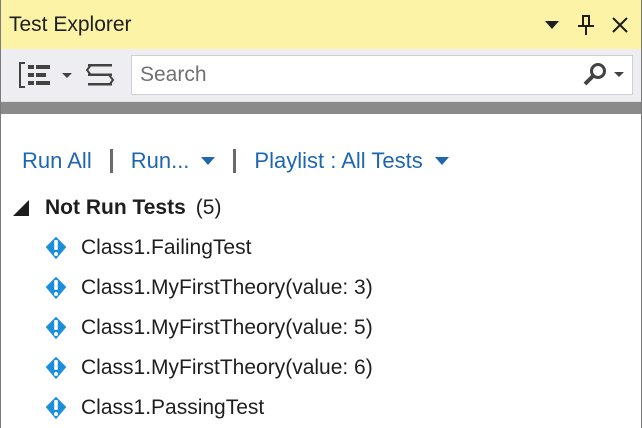  I want to click on test-item: Class1.PassingTest, so click(321, 408).